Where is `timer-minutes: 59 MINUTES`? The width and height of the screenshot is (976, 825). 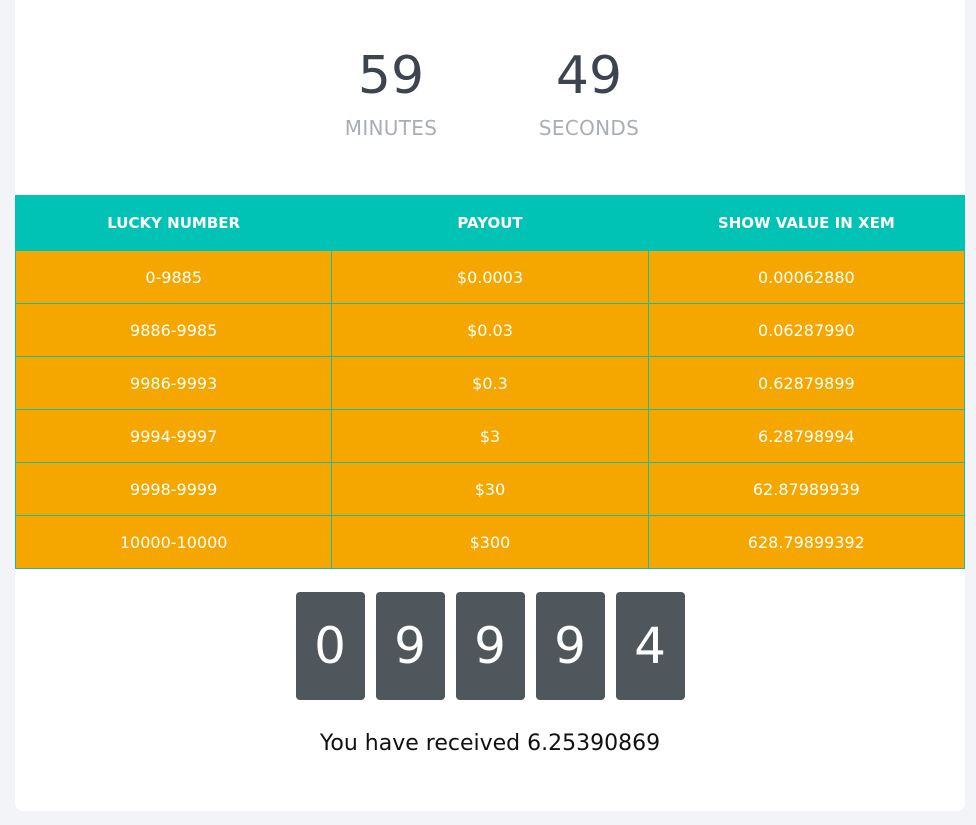
timer-minutes: 59 MINUTES is located at coordinates (391, 92).